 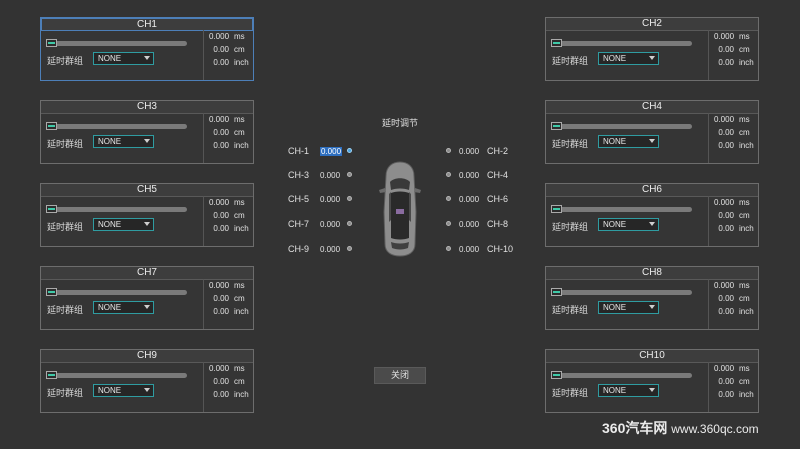 What do you see at coordinates (652, 298) in the screenshot?
I see `channel-panel-ch8: CH8 延时群组 NONE 0.000 ms 0.00 cm 0.00 inch` at bounding box center [652, 298].